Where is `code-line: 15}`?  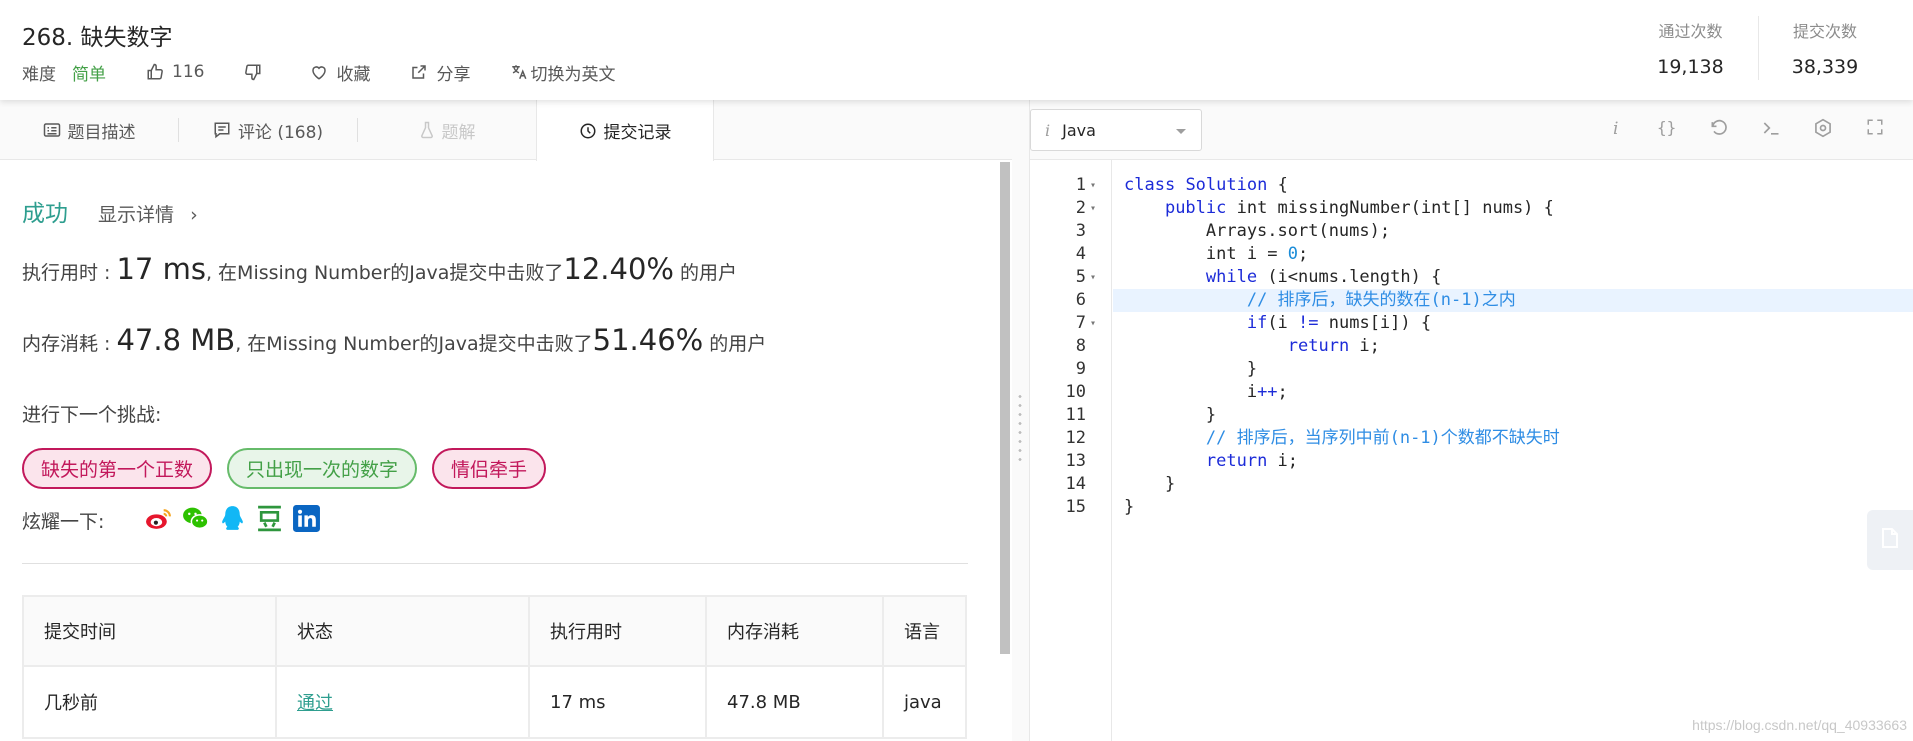
code-line: 15} is located at coordinates (1471, 507).